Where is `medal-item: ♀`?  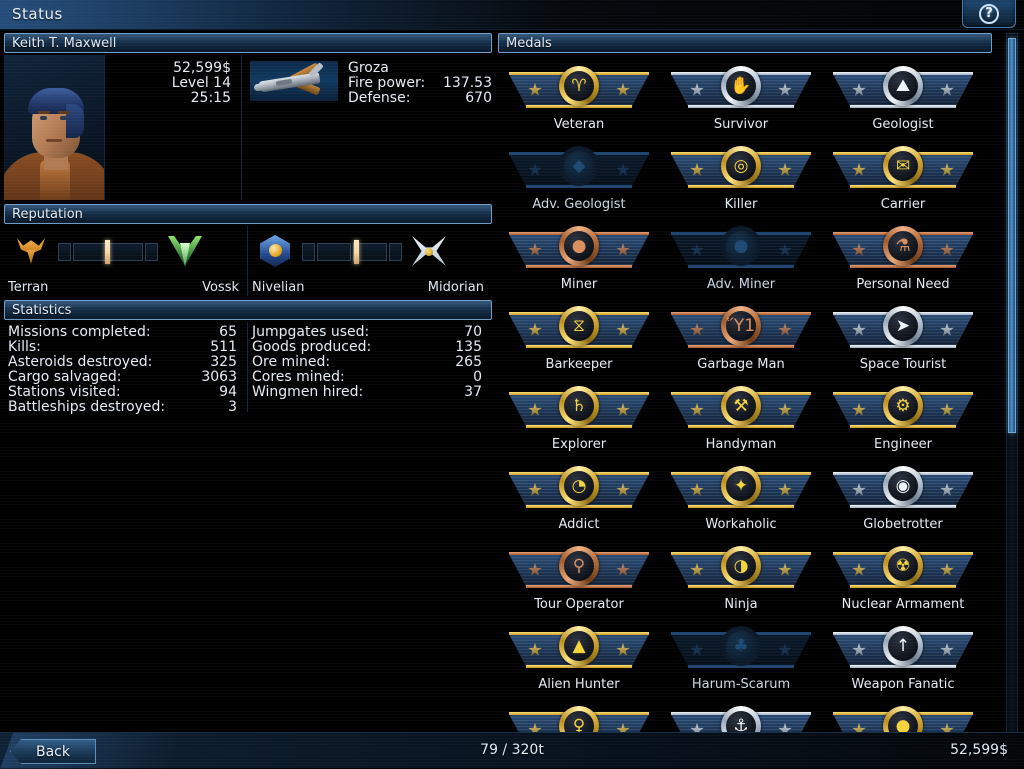 medal-item: ♀ is located at coordinates (579, 716).